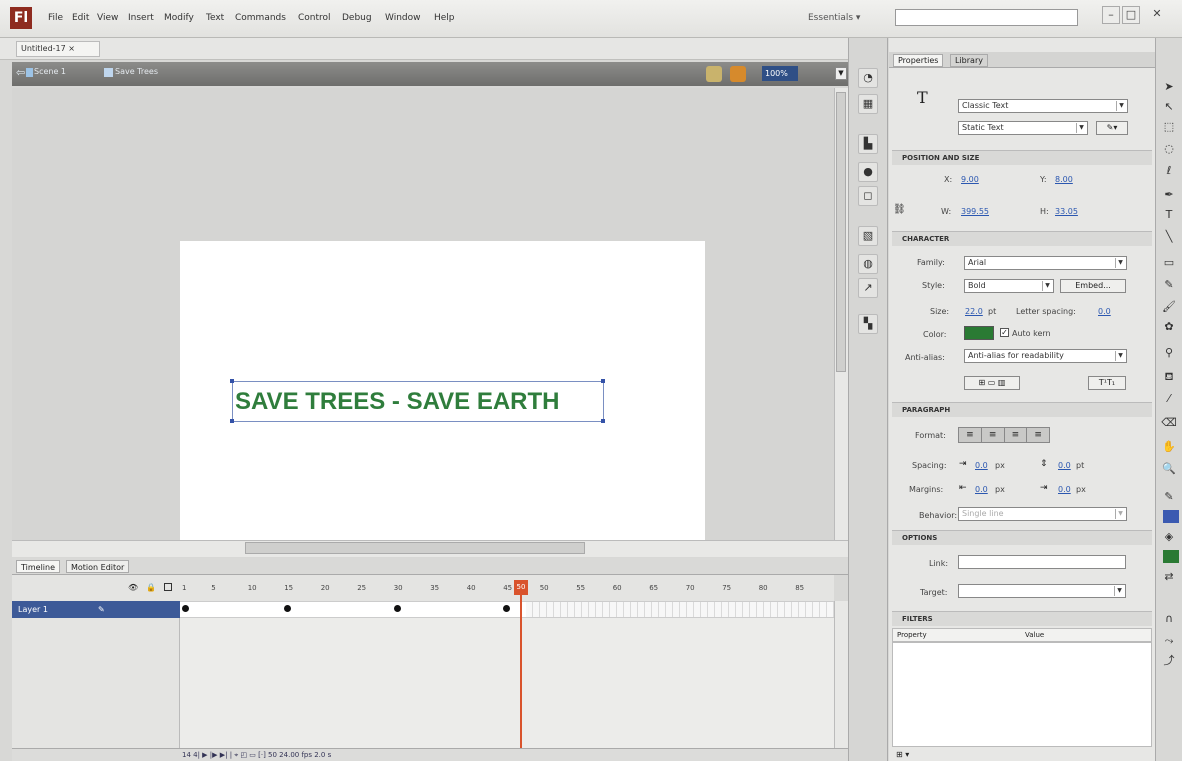 This screenshot has height=761, width=1182. Describe the element at coordinates (981, 465) in the screenshot. I see `indent-value: 0.0` at that location.